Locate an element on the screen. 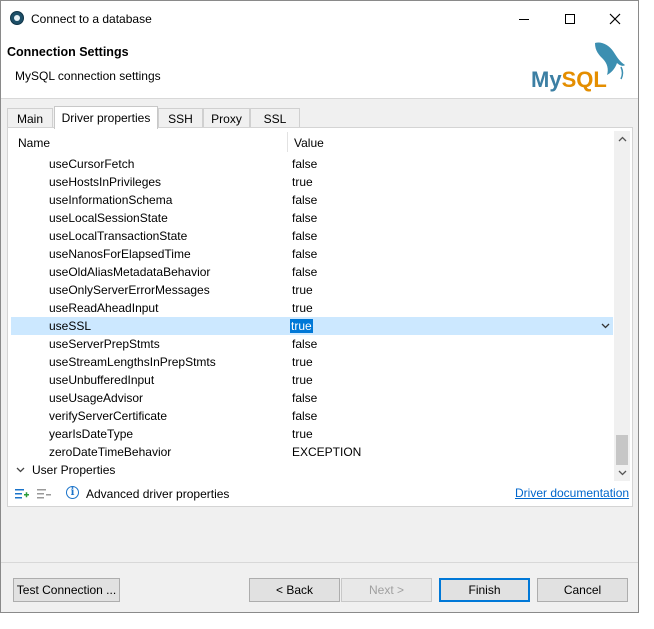 This screenshot has width=654, height=629. table-row-selected: useSSL true is located at coordinates (312, 326).